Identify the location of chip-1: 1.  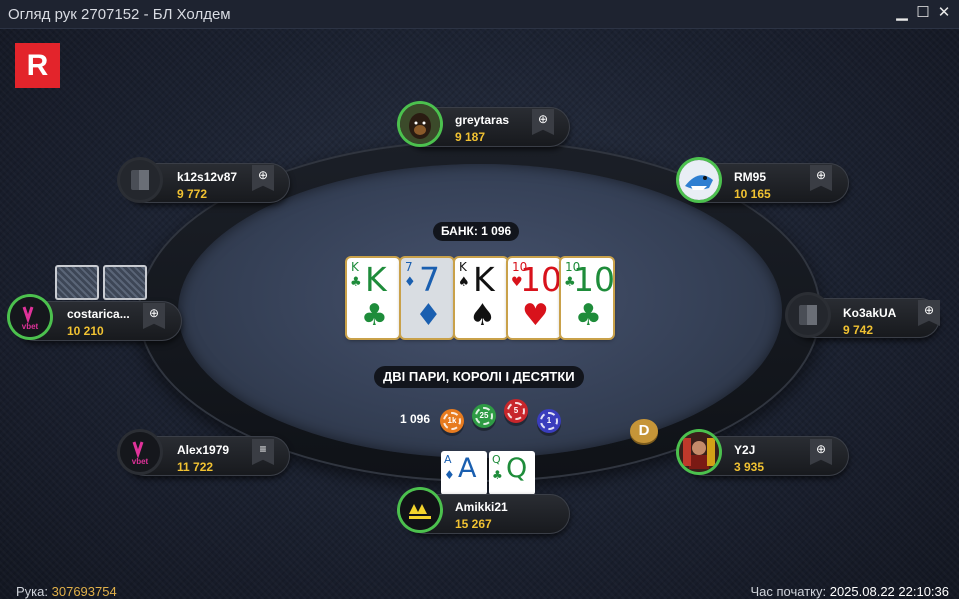
(549, 421).